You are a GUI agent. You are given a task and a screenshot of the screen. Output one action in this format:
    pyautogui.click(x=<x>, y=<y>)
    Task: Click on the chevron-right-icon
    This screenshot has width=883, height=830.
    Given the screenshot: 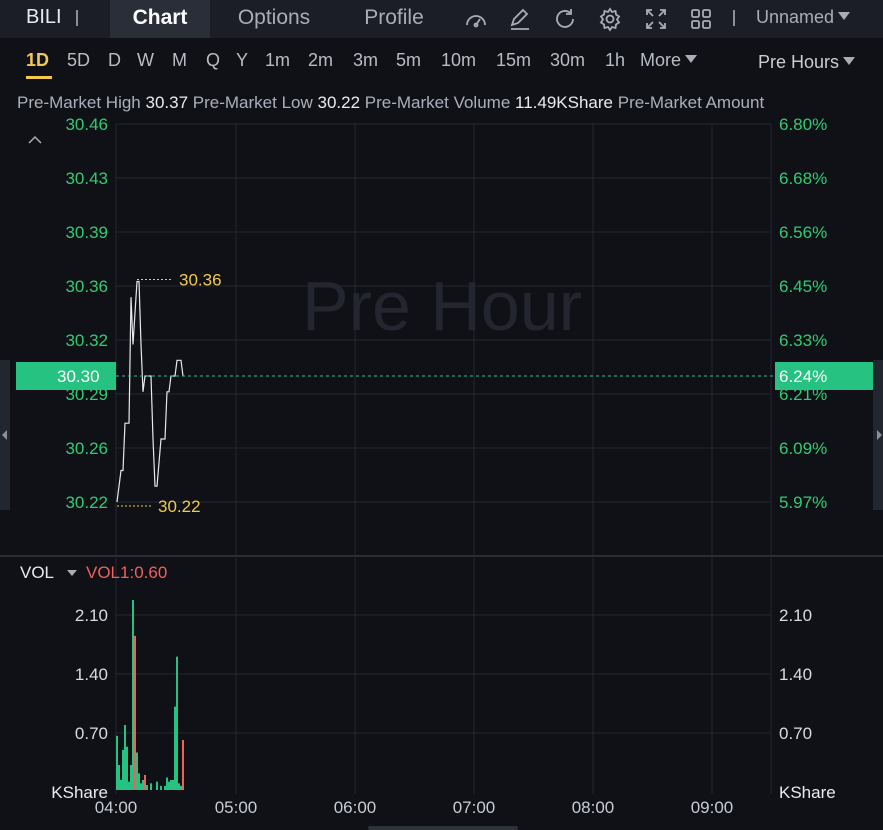 What is the action you would take?
    pyautogui.click(x=879, y=435)
    